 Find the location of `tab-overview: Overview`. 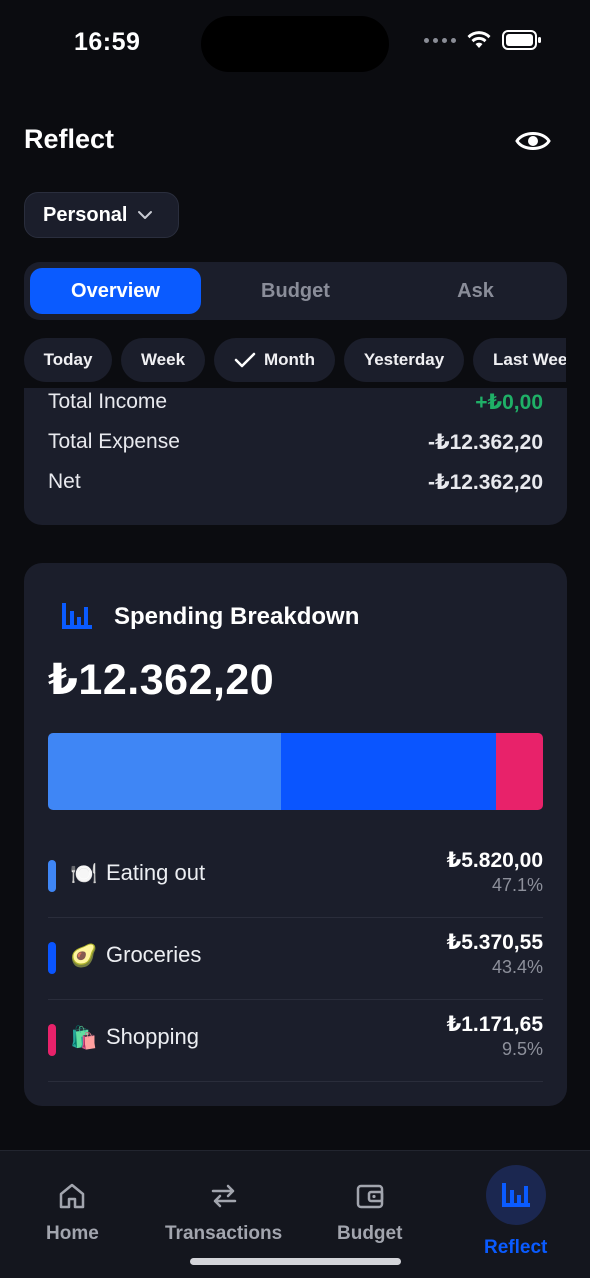

tab-overview: Overview is located at coordinates (115, 291).